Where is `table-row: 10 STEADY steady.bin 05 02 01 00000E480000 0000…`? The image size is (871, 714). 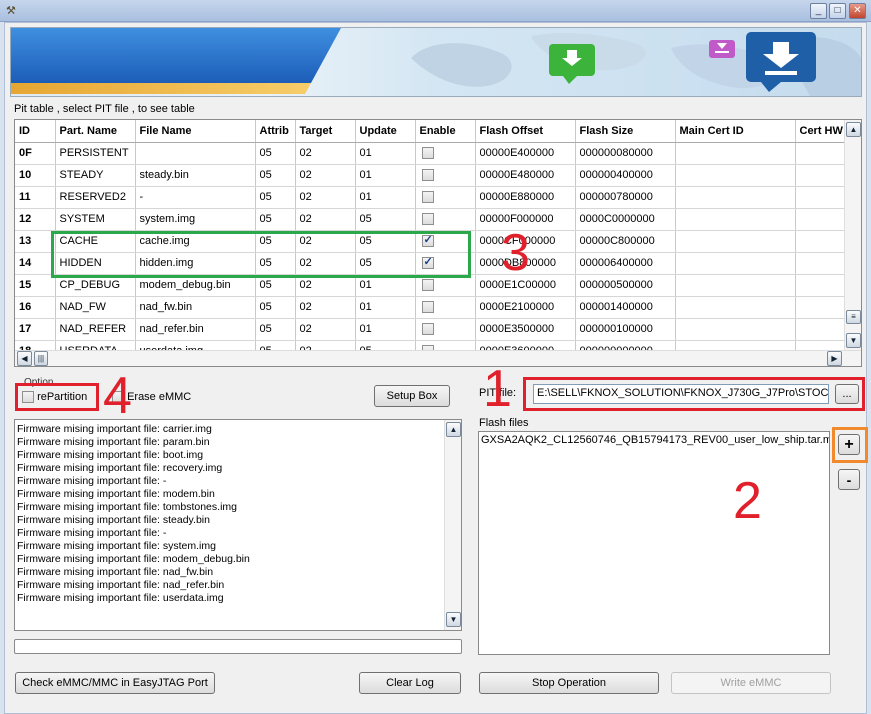 table-row: 10 STEADY steady.bin 05 02 01 00000E480000 0000… is located at coordinates (435, 175).